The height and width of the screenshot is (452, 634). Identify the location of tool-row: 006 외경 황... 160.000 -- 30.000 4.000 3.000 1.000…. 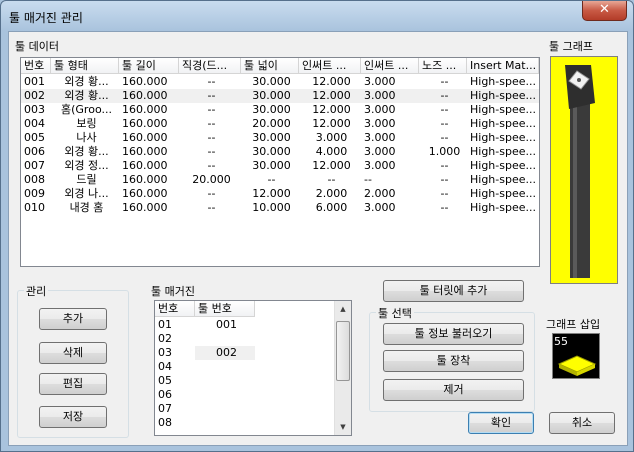
(280, 152).